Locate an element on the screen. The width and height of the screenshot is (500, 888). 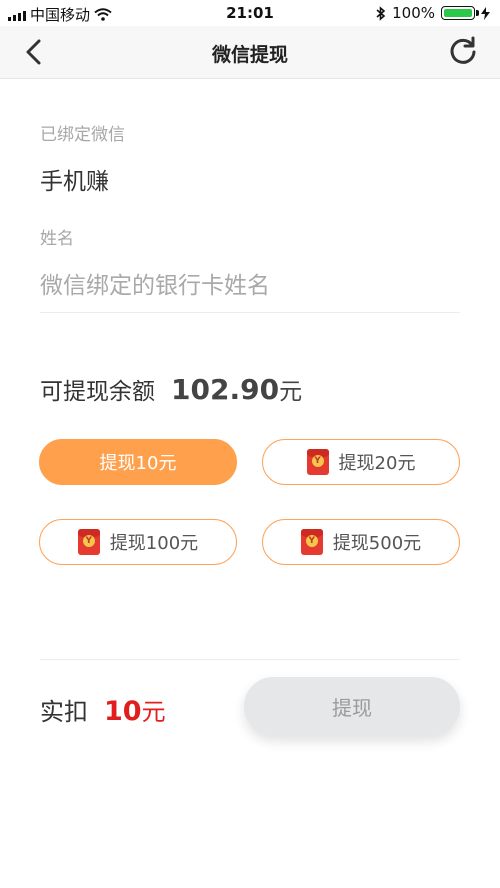
balance-amount-value: 102.90 is located at coordinates (225, 389).